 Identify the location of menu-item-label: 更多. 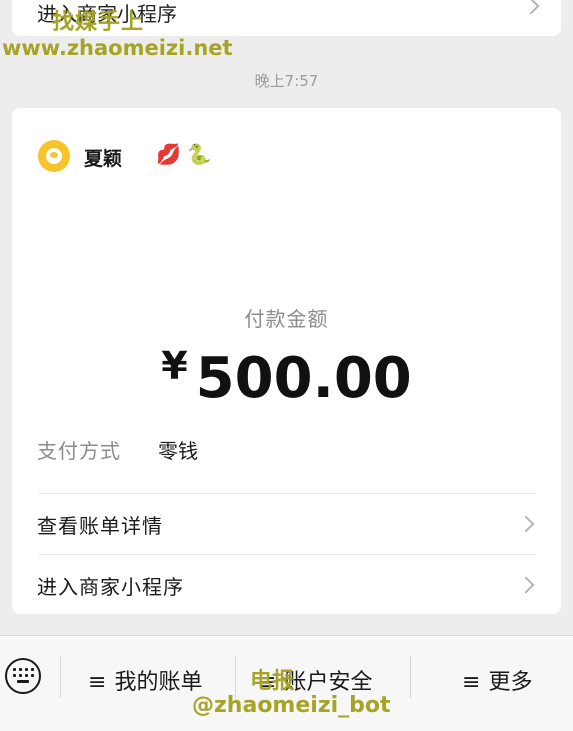
(510, 682).